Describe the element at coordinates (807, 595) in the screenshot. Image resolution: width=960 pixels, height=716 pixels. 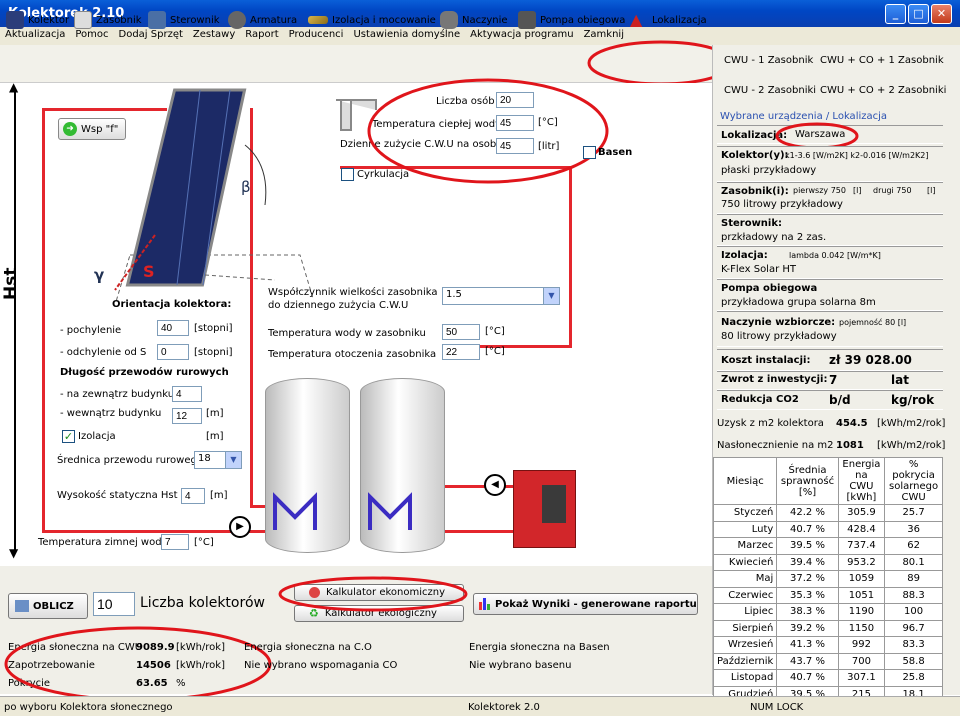
I see `table-cell: 35.3 %` at that location.